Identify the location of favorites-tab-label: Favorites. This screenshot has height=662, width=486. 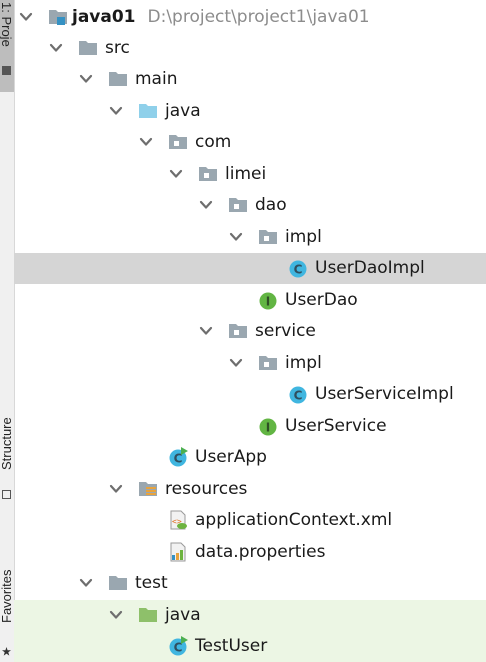
(7, 596).